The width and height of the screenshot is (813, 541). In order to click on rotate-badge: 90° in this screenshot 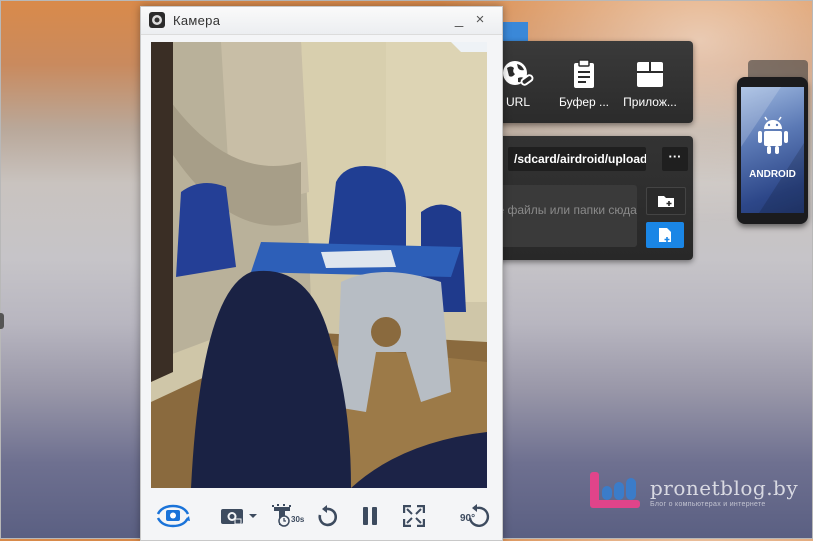, I will do `click(468, 518)`.